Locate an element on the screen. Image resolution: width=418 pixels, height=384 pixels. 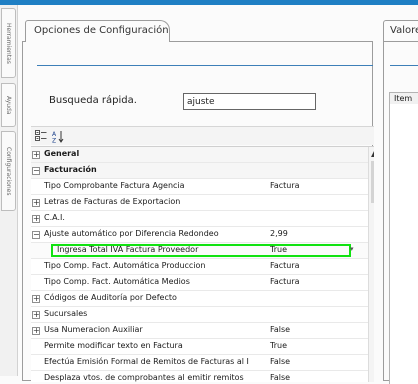
property-name: Tipo Comp. Fact. Automática Medios is located at coordinates (117, 281).